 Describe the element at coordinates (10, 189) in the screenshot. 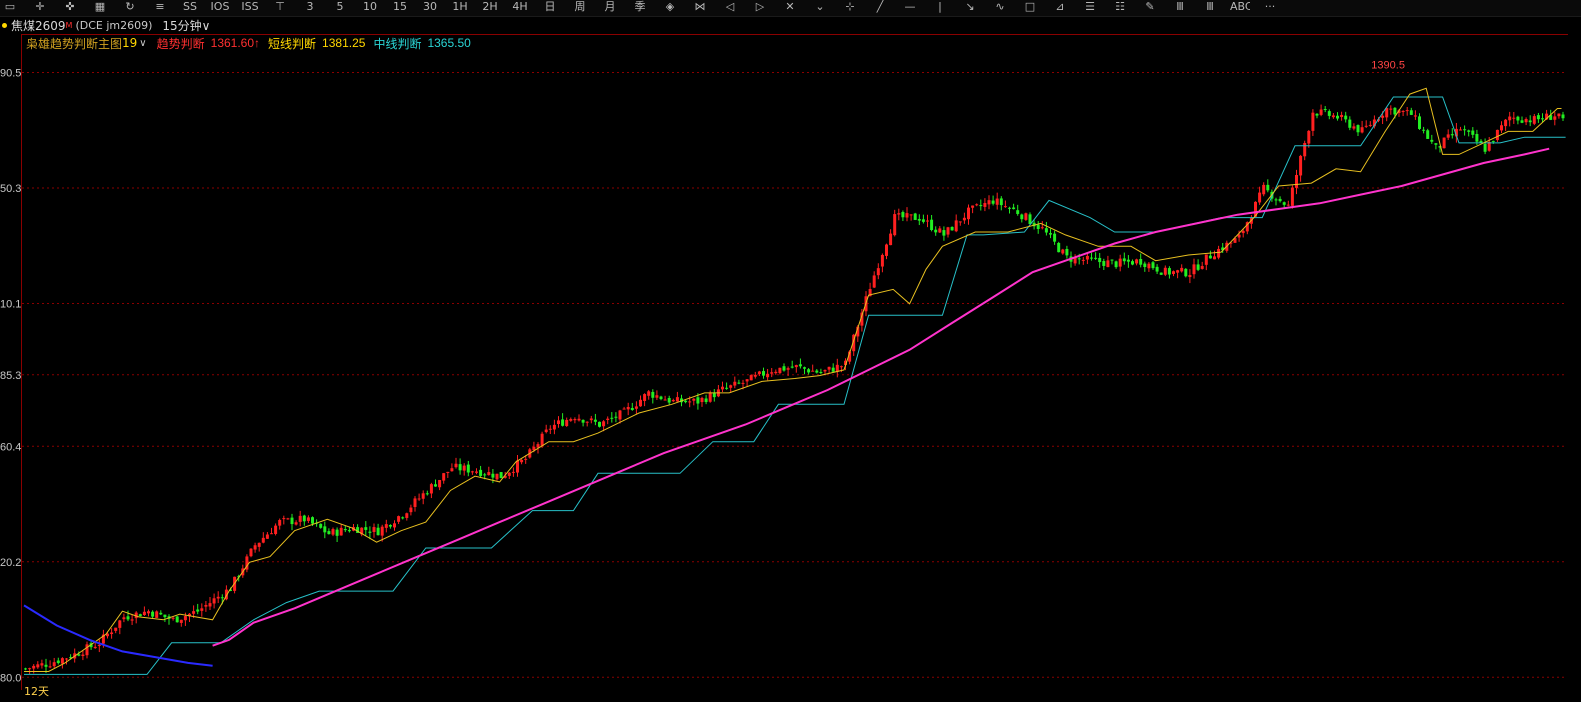

I see `y-tick-label: 50.3` at that location.